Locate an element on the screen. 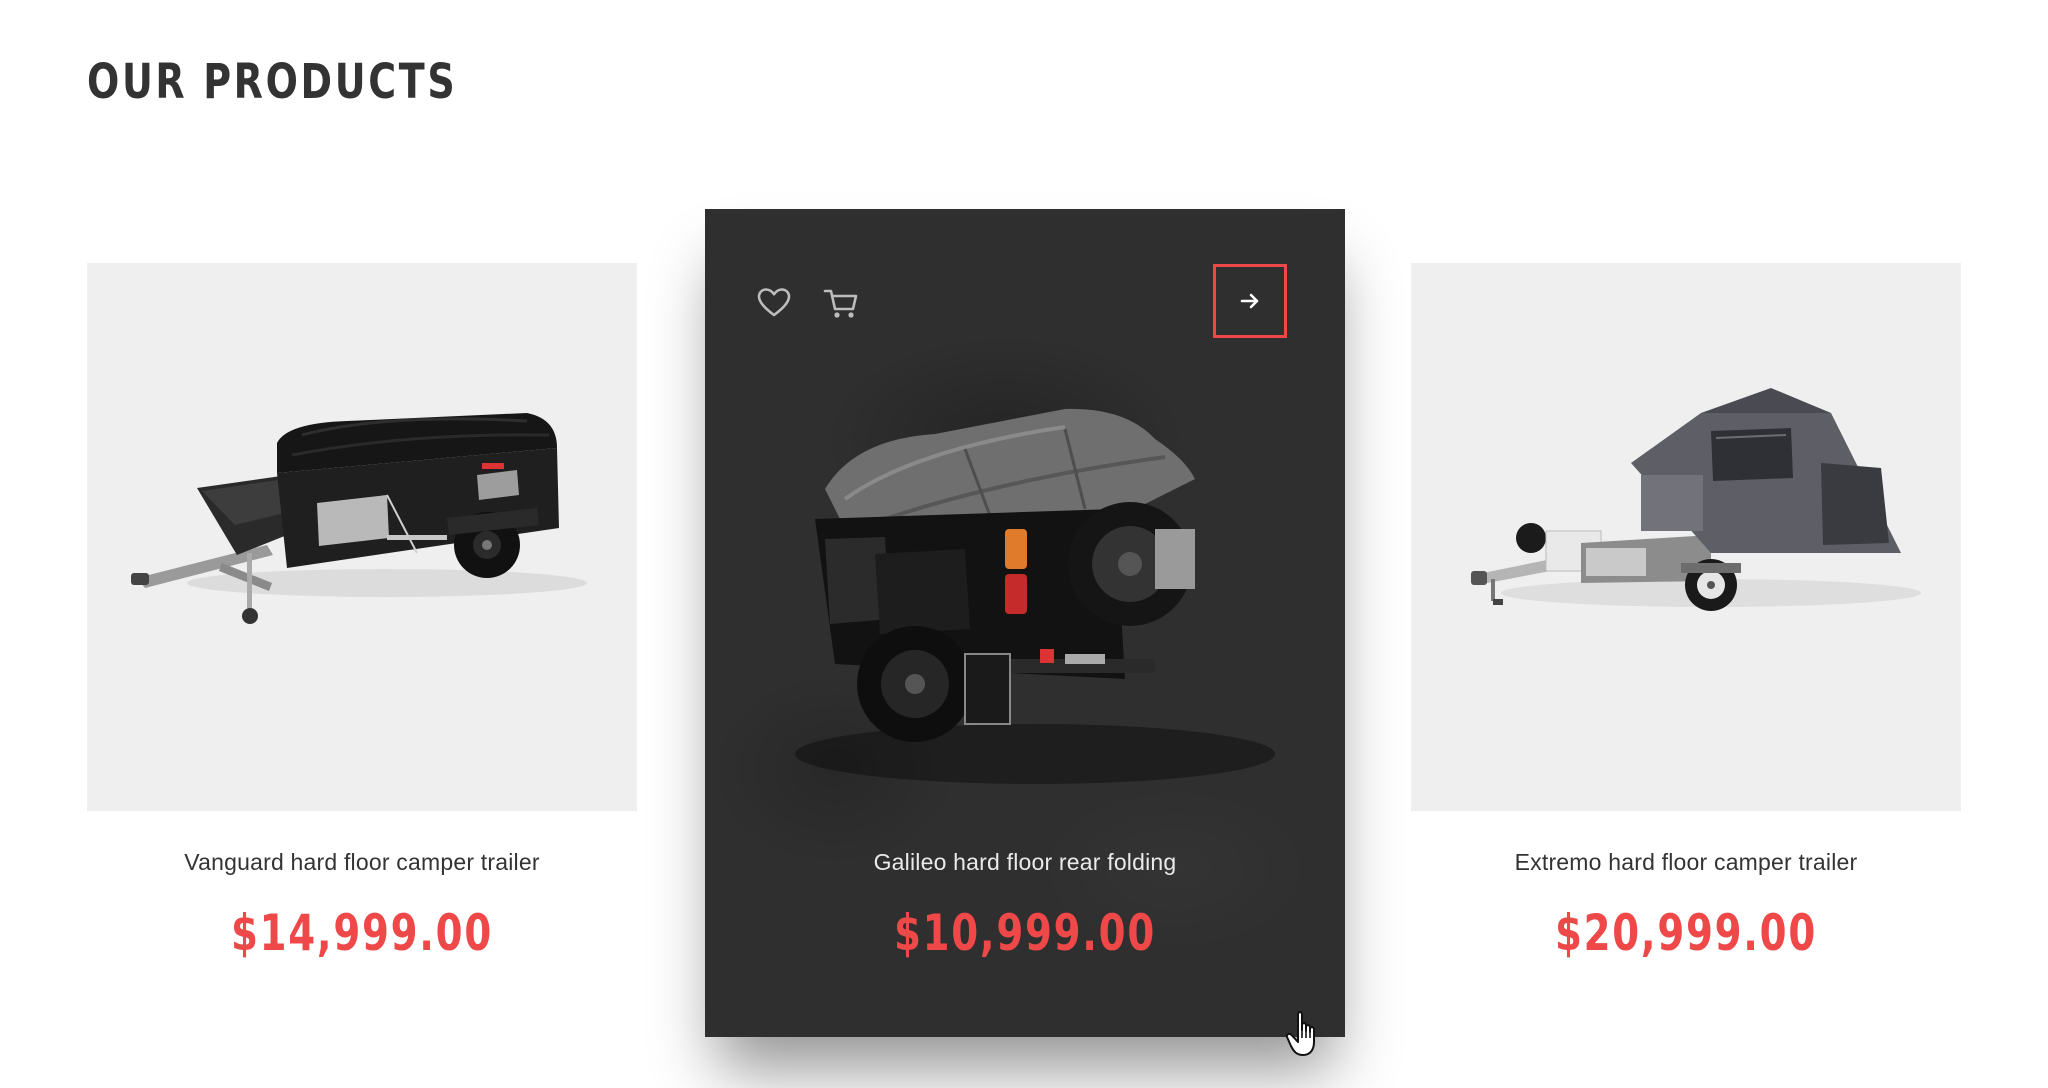 Image resolution: width=2048 pixels, height=1088 pixels. pointer-hand-icon is located at coordinates (1305, 1035).